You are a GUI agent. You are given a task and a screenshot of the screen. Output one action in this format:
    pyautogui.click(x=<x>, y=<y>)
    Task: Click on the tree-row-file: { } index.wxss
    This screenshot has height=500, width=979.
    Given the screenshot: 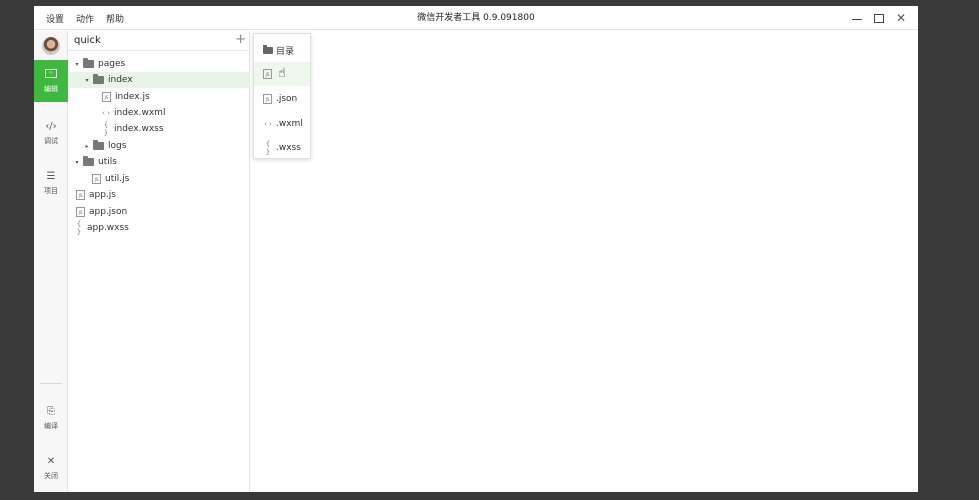 What is the action you would take?
    pyautogui.click(x=159, y=129)
    